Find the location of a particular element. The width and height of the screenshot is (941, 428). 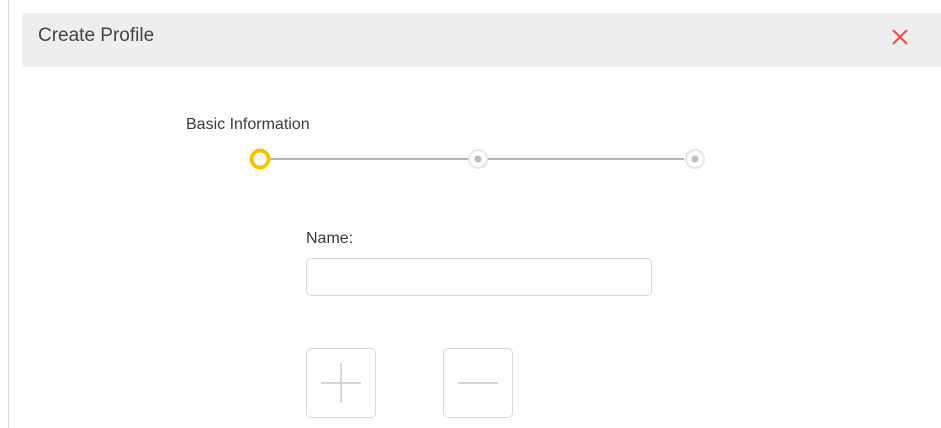

plus-icon is located at coordinates (341, 383).